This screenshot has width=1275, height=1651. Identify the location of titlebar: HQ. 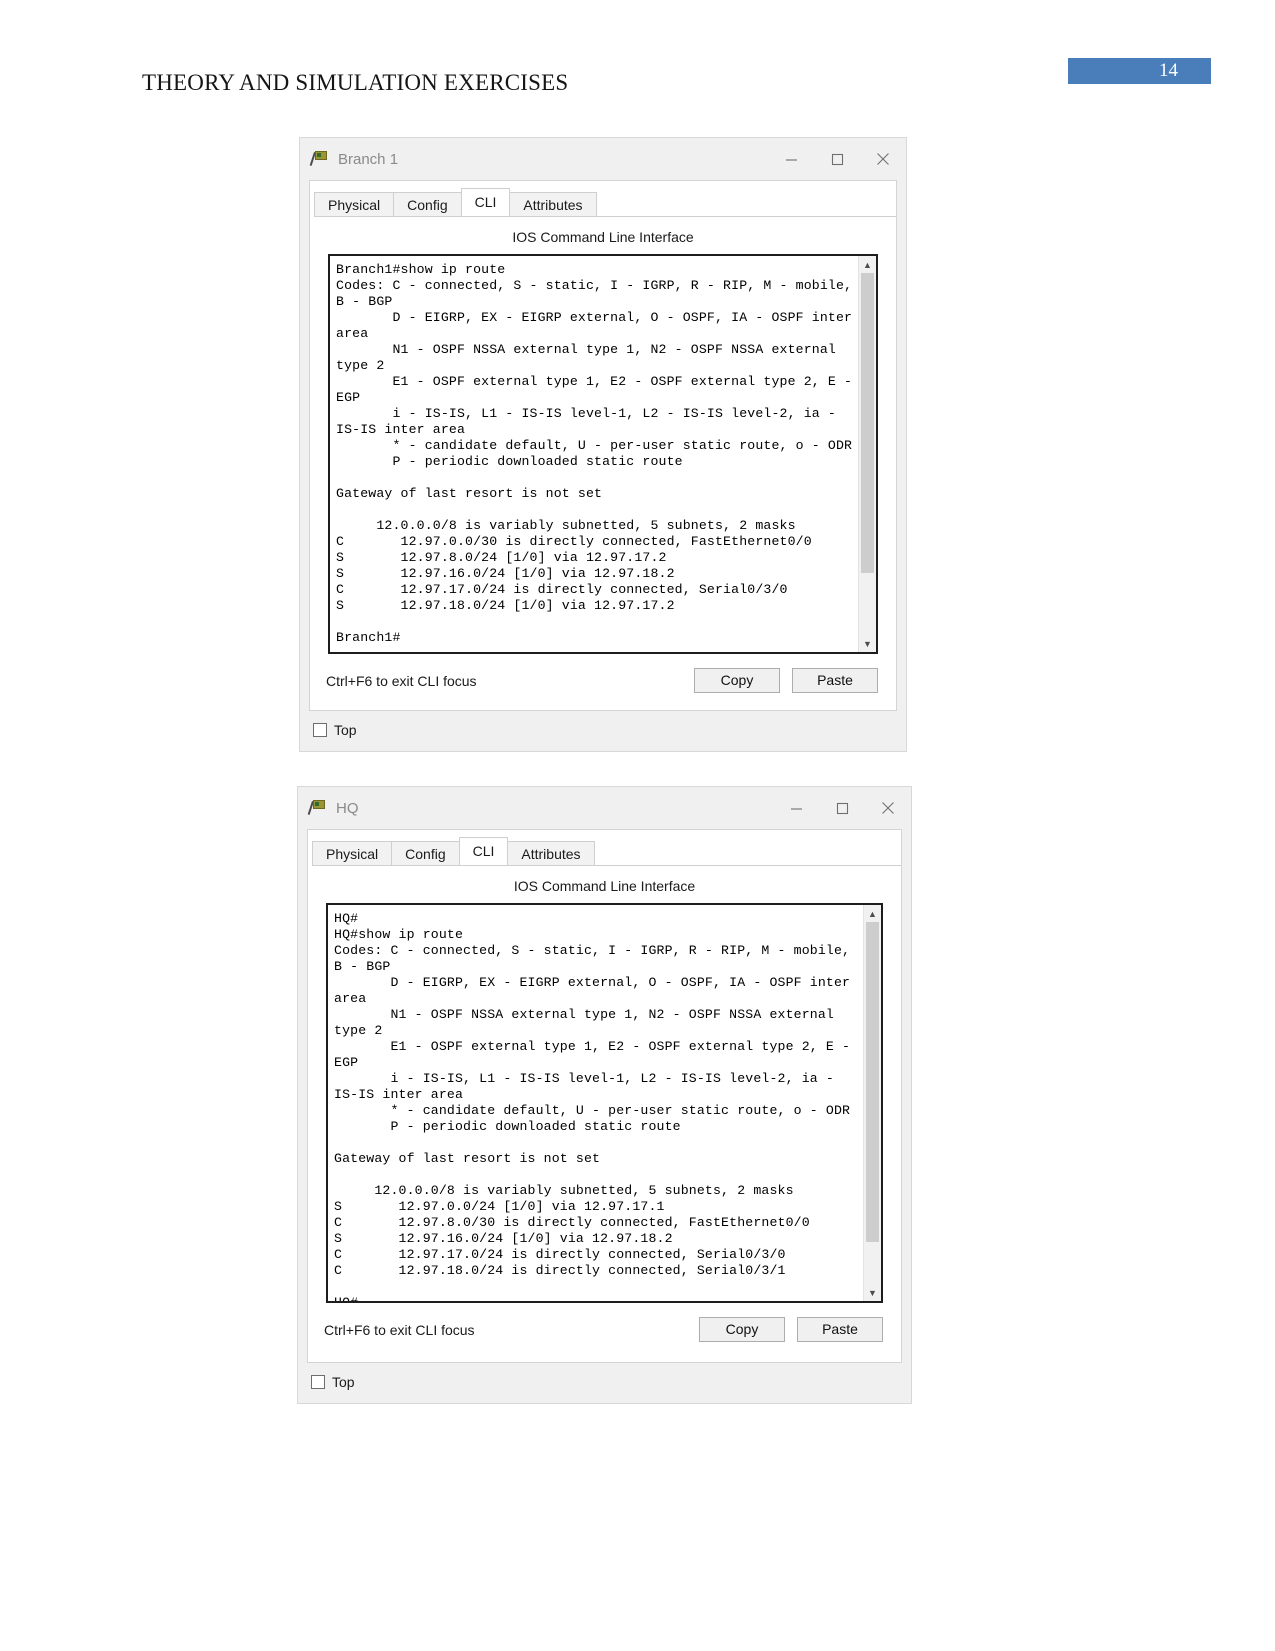
(604, 808).